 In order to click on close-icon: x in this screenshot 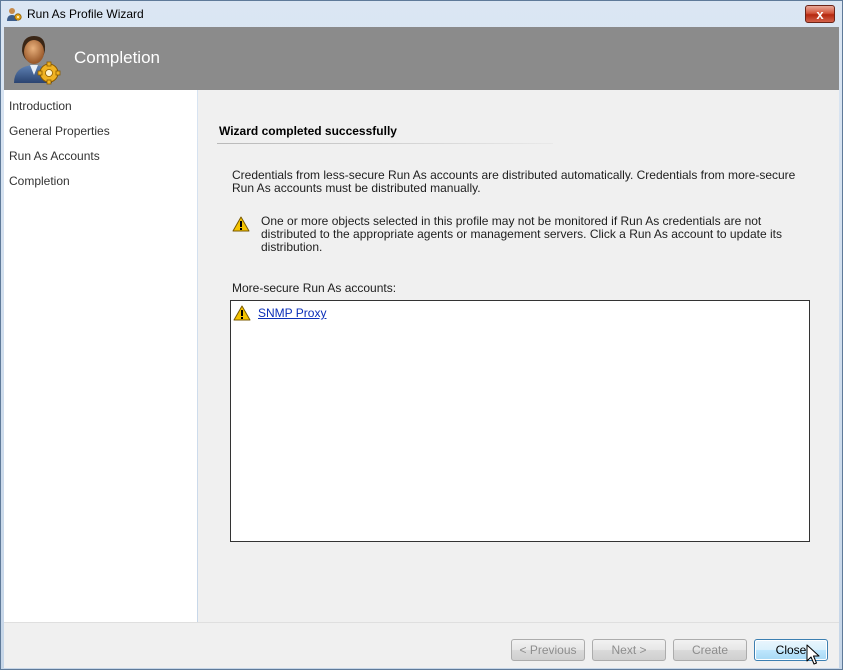, I will do `click(820, 14)`.